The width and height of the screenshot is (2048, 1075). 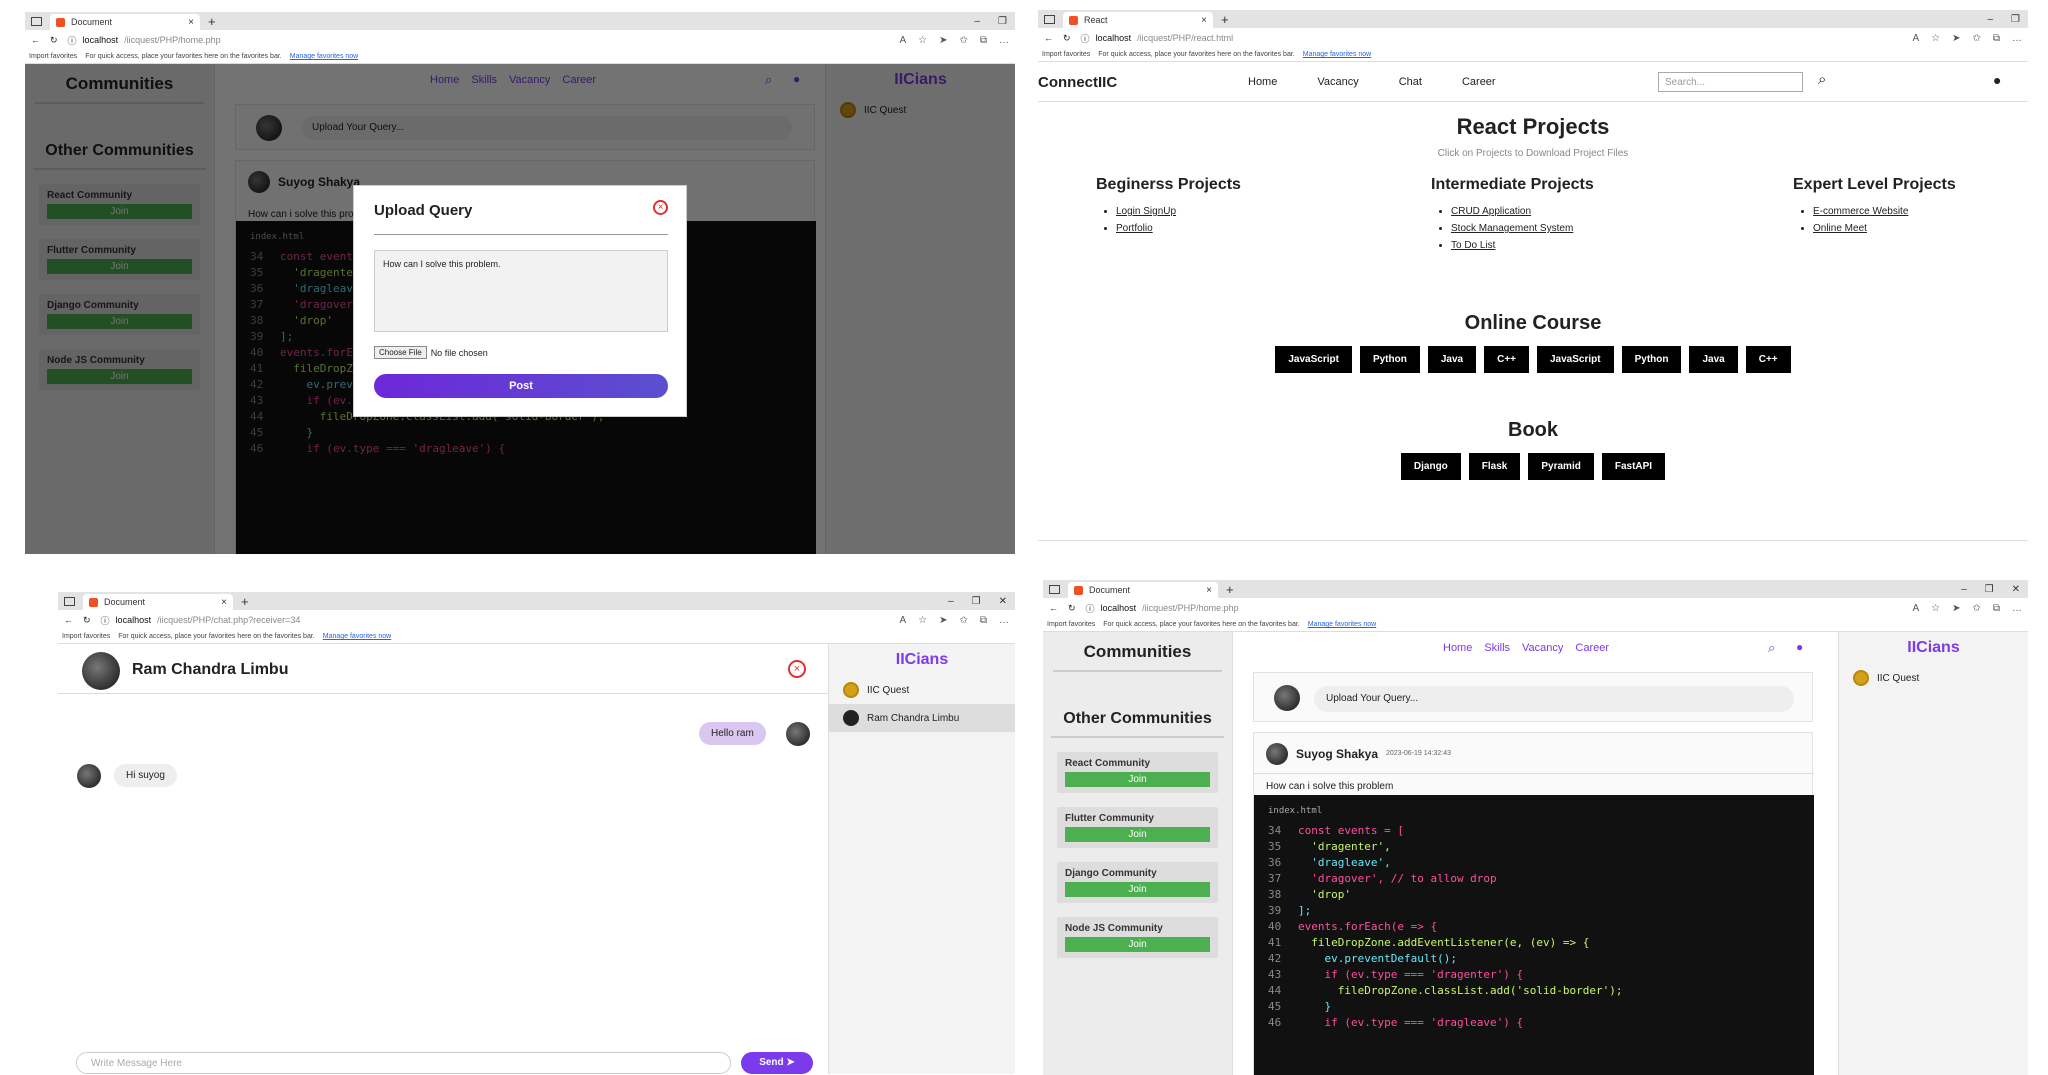 What do you see at coordinates (1410, 82) in the screenshot?
I see `nav-chat: Chat` at bounding box center [1410, 82].